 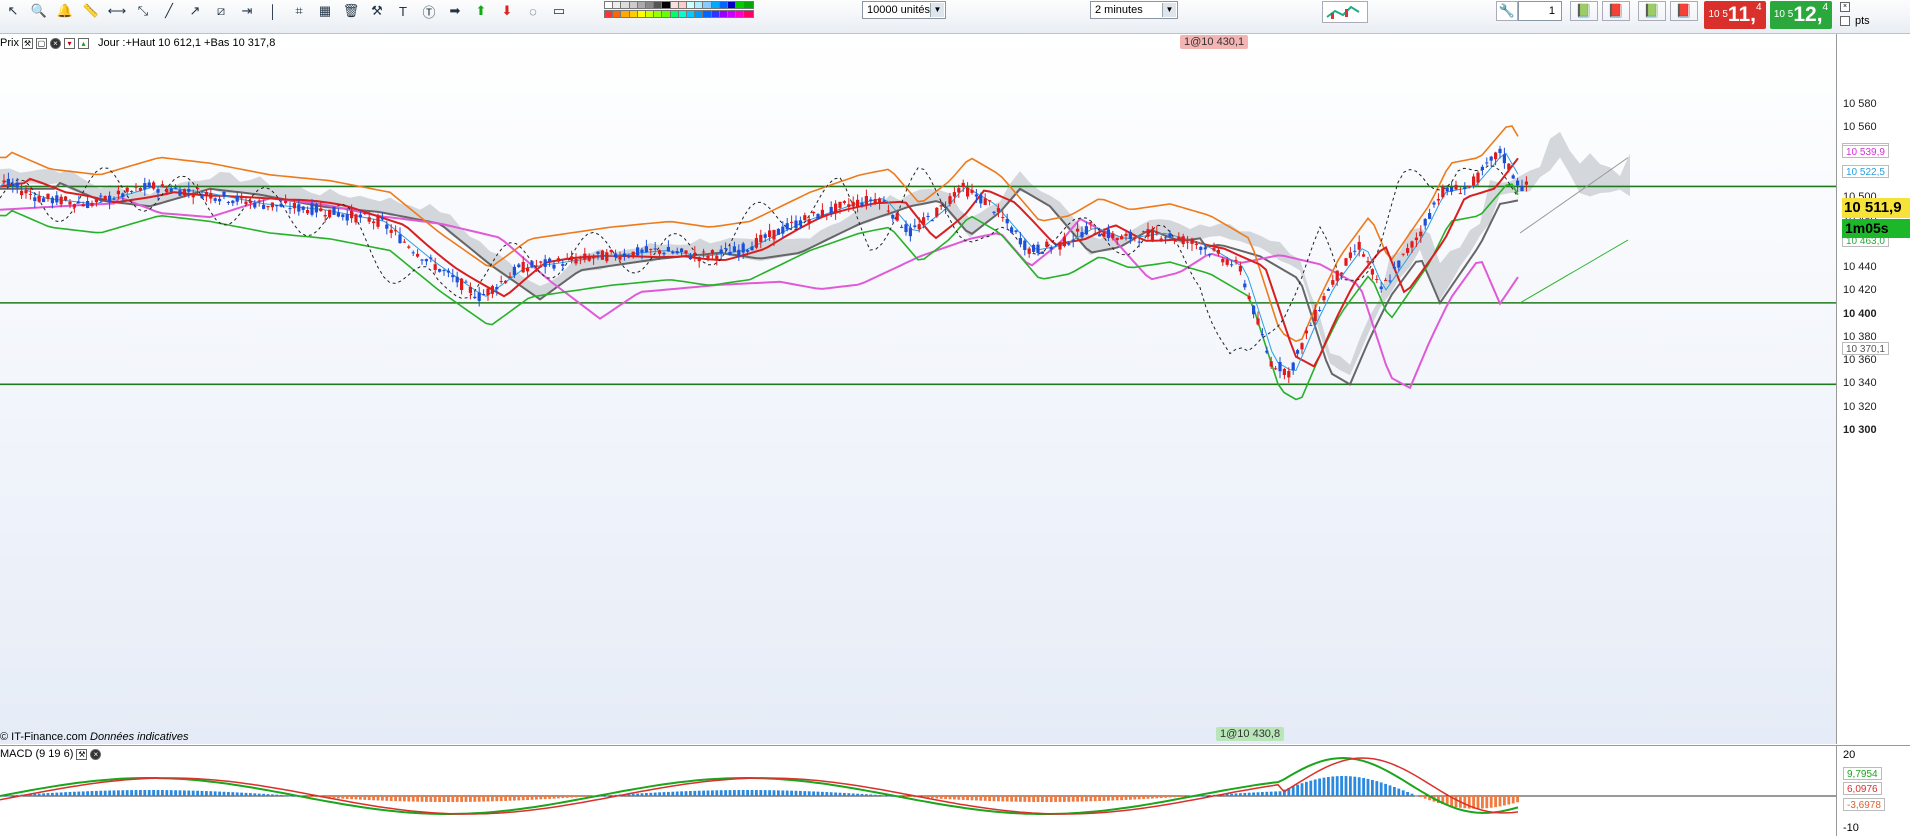 I want to click on macd-panel, so click(x=918, y=790).